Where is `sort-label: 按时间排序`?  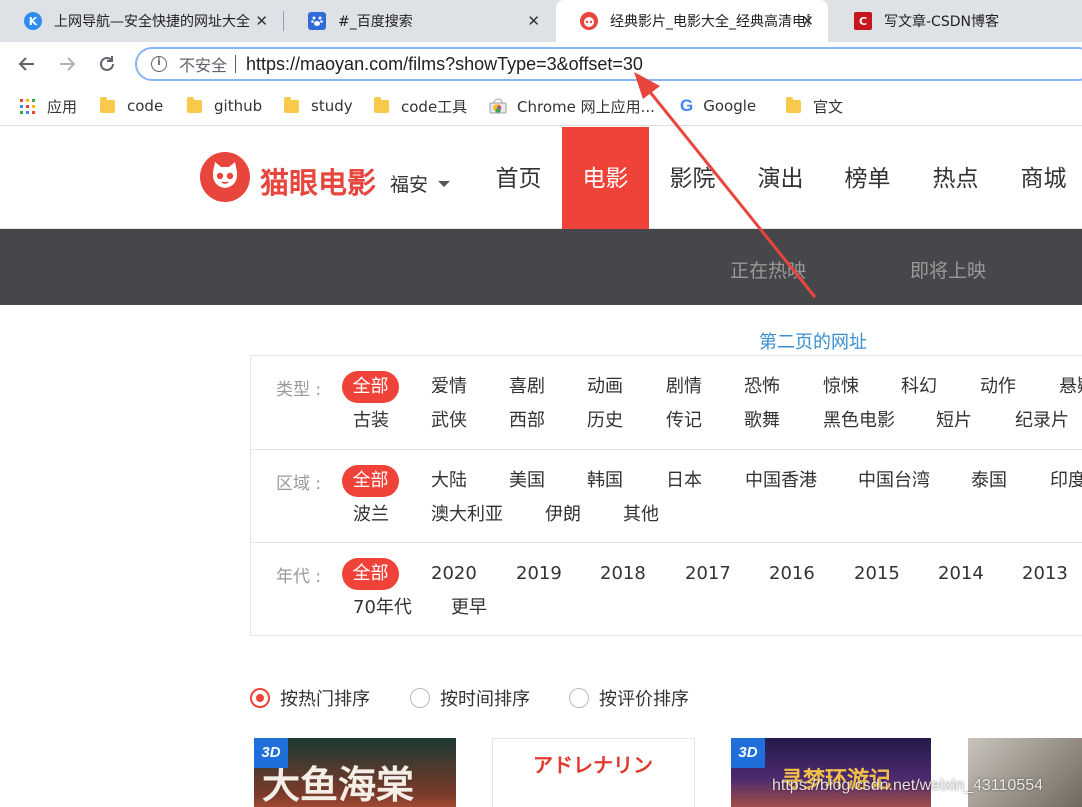
sort-label: 按时间排序 is located at coordinates (485, 699).